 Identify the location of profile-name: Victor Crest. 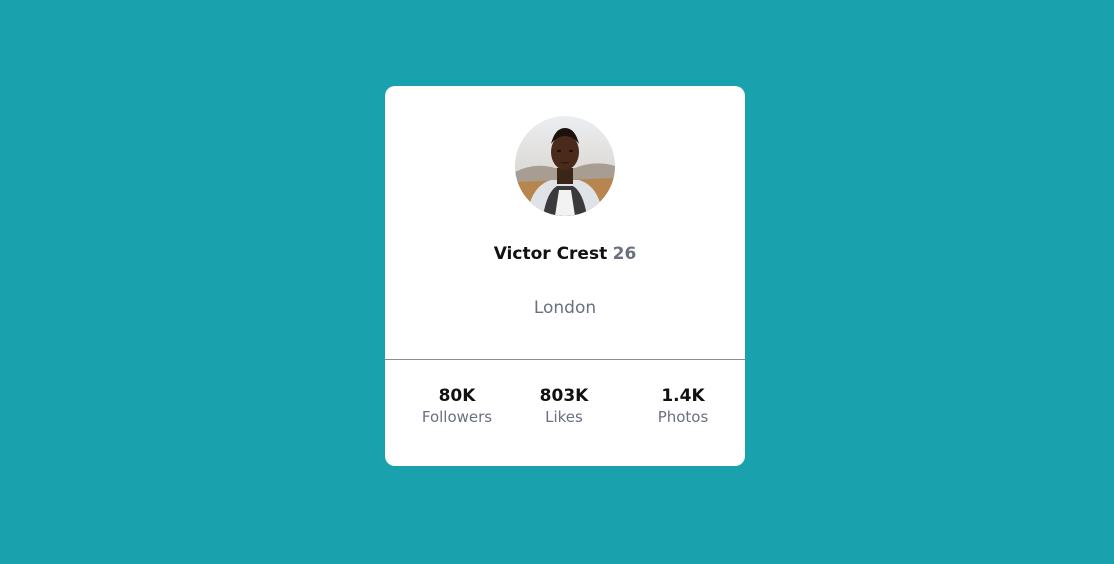
(550, 254).